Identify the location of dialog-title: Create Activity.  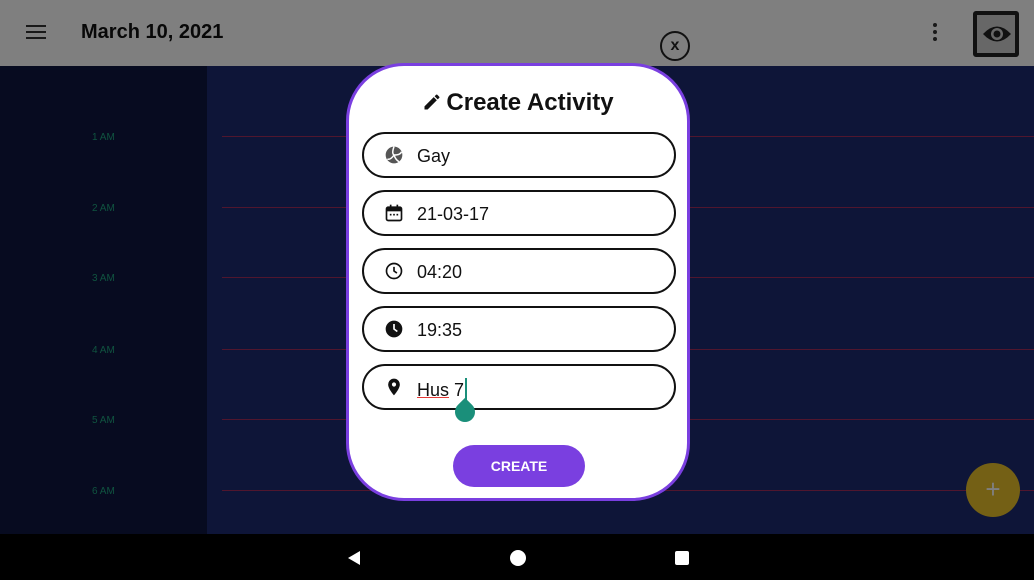
(518, 103).